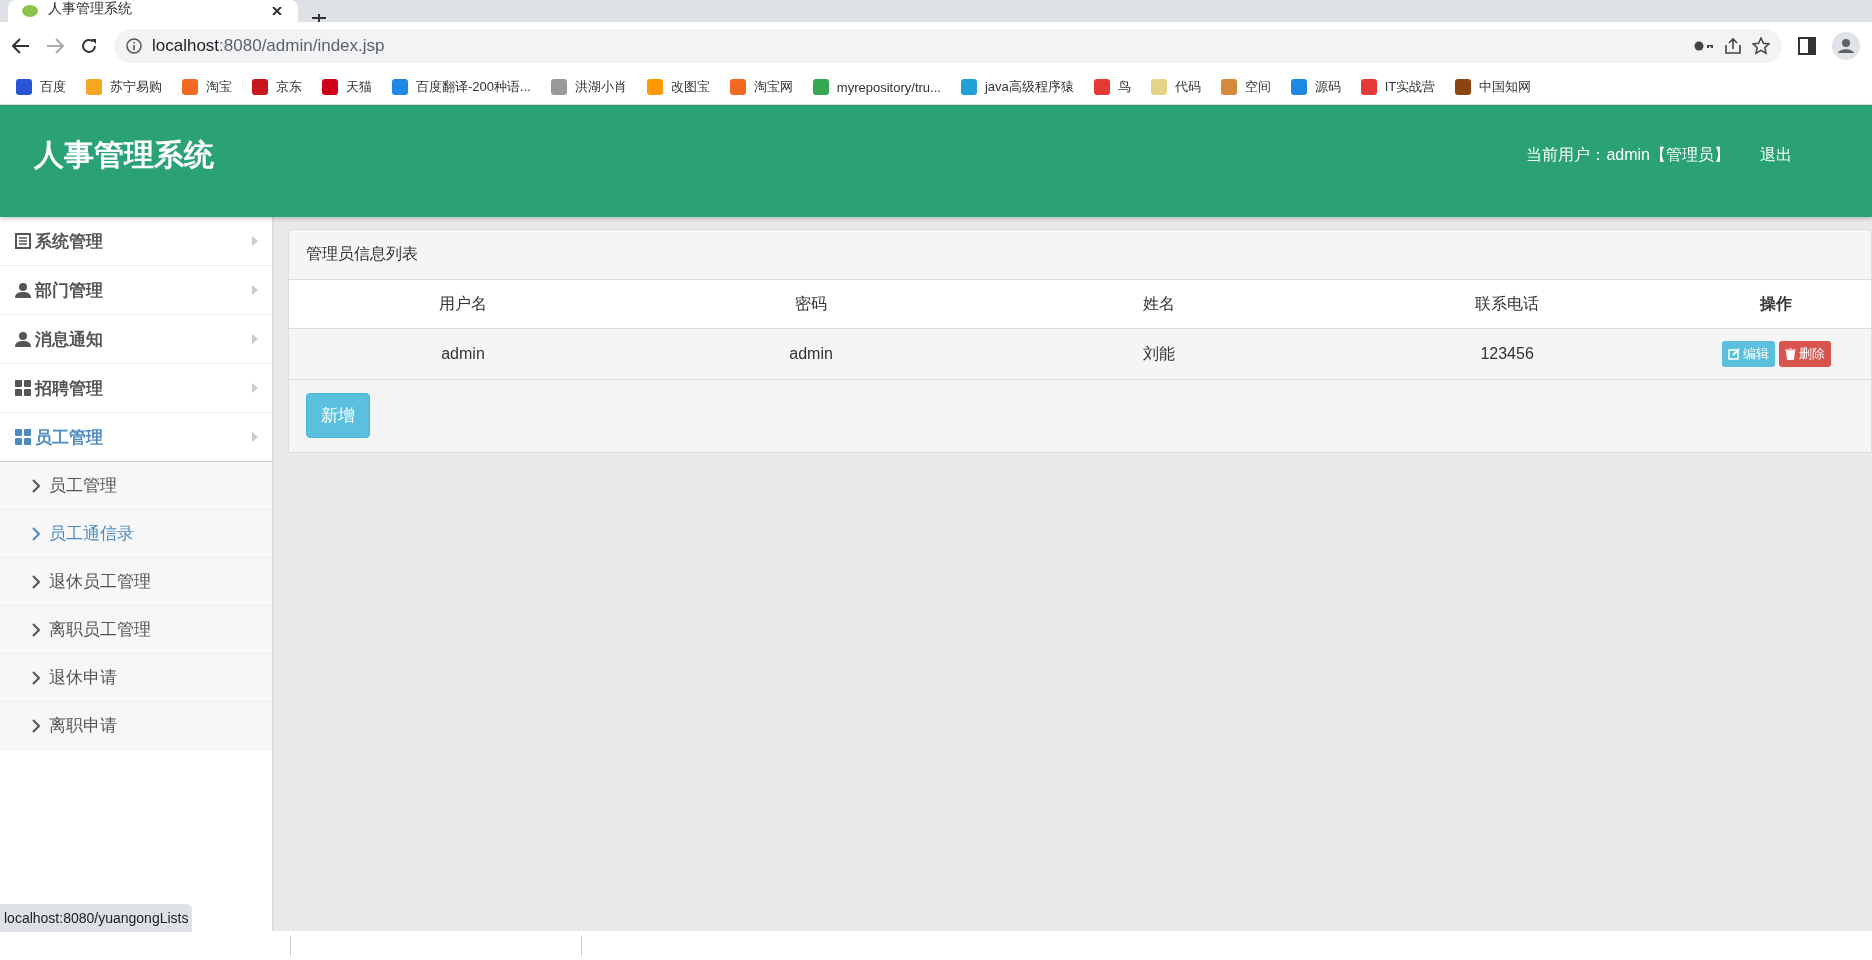 The height and width of the screenshot is (960, 1872). What do you see at coordinates (124, 154) in the screenshot?
I see `app-title: 人事管理系统` at bounding box center [124, 154].